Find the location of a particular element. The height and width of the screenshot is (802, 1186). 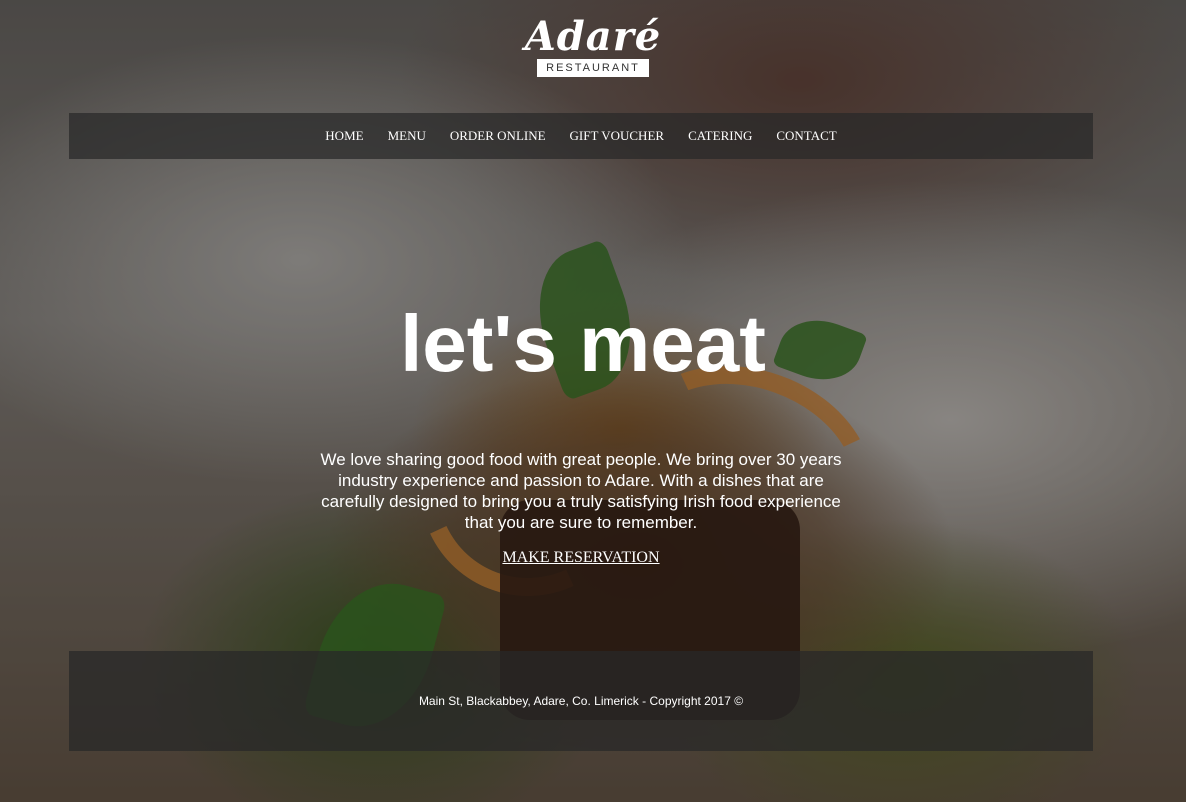

nav-item-gift-voucher: GIFT VOUCHER is located at coordinates (617, 136).